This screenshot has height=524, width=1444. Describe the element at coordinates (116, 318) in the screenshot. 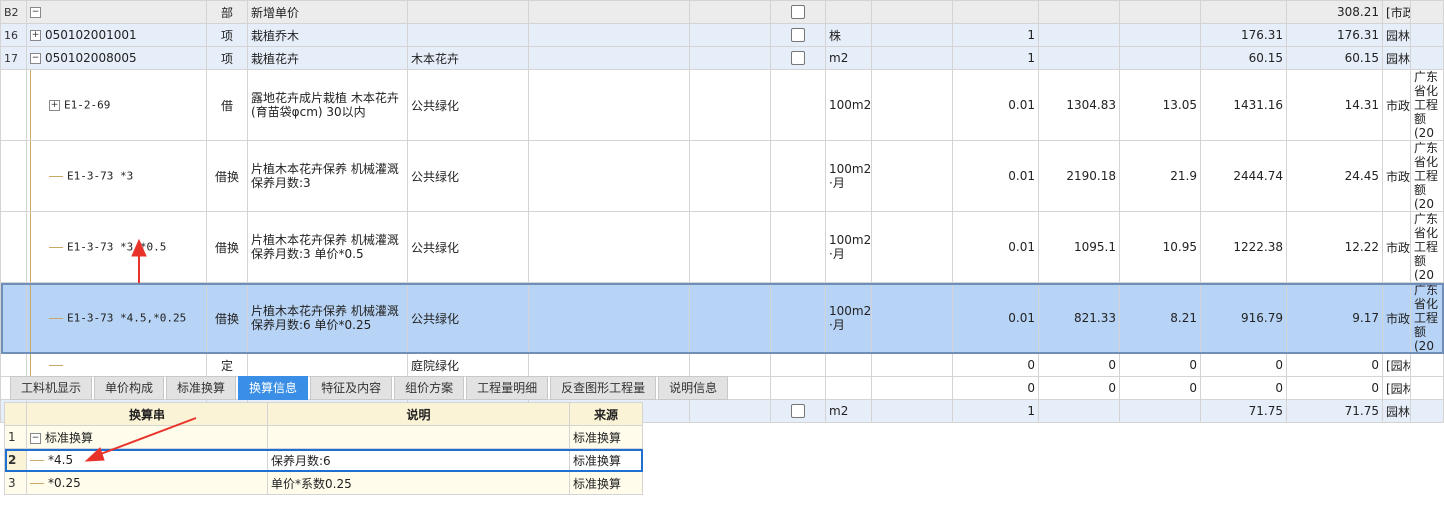

I see `code-cell: E1-3-73 *4.5,*0.25` at that location.